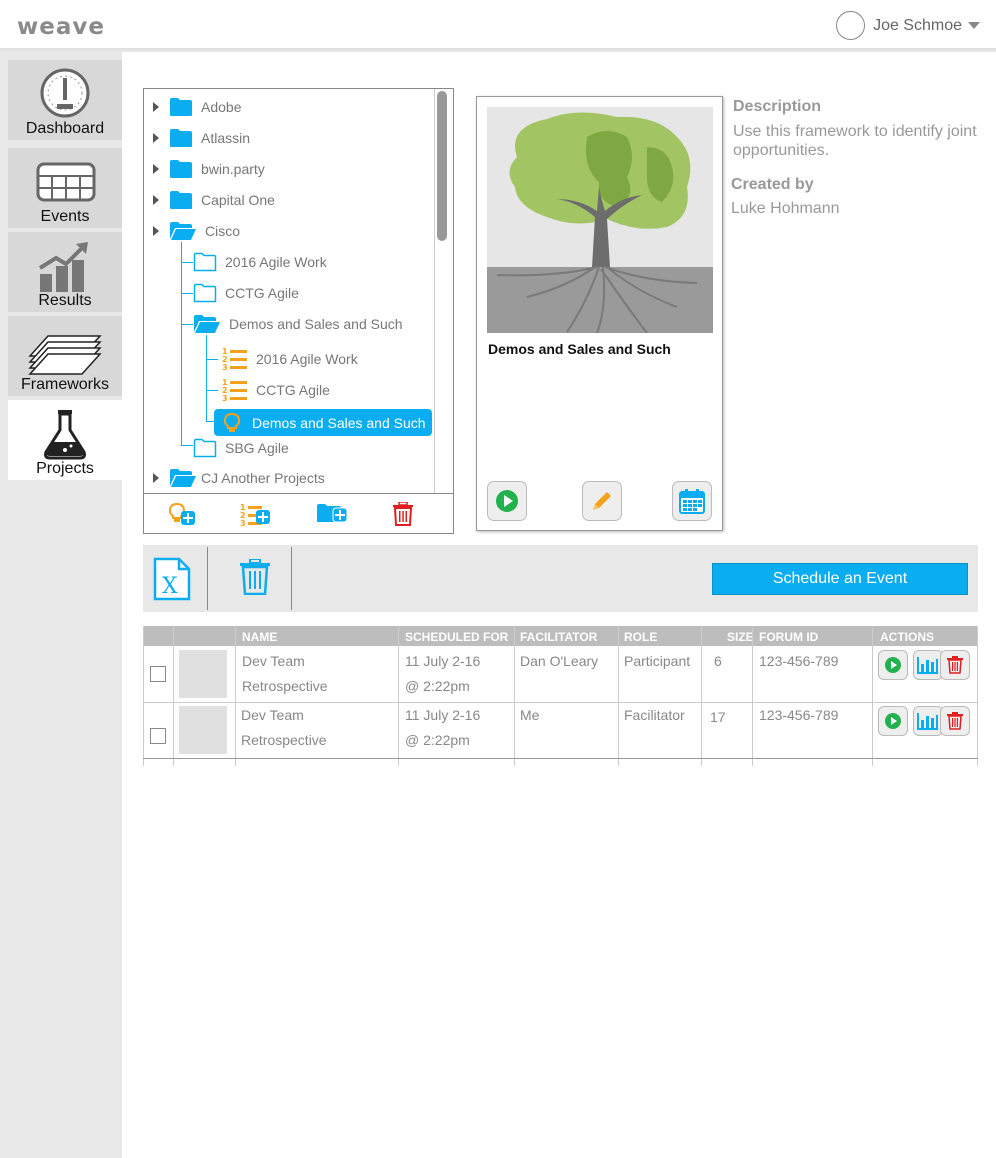 The width and height of the screenshot is (996, 1158). What do you see at coordinates (290, 359) in the screenshot?
I see `tree-item-2016-agile-work-list: 1 2 3 2016 Agile Work` at bounding box center [290, 359].